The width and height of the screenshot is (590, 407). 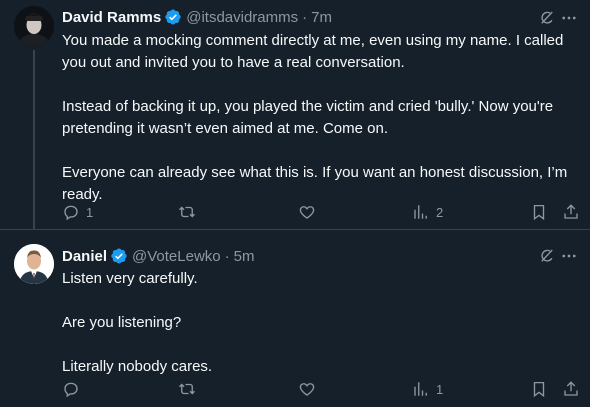 I want to click on views-count: 2, so click(x=440, y=212).